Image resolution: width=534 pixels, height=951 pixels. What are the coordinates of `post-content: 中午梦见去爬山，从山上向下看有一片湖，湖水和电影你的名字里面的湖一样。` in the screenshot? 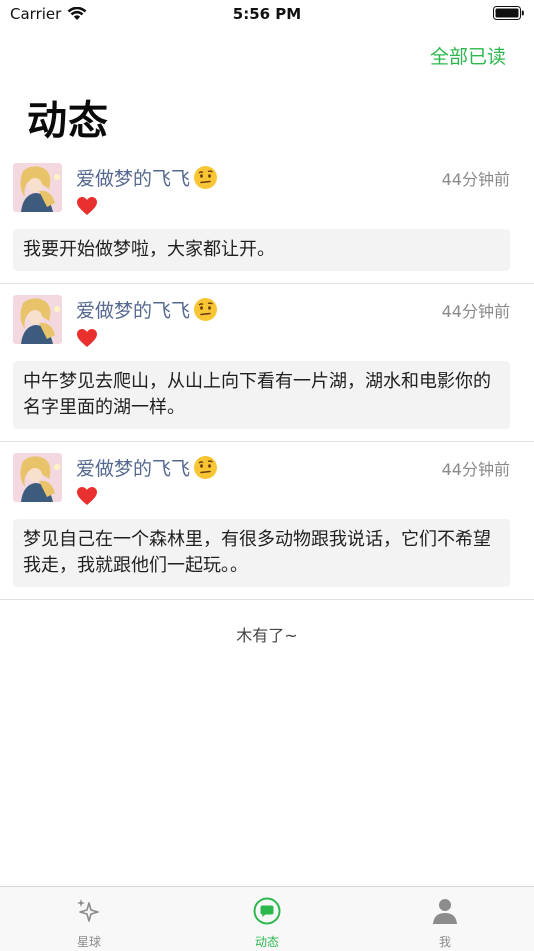 It's located at (261, 395).